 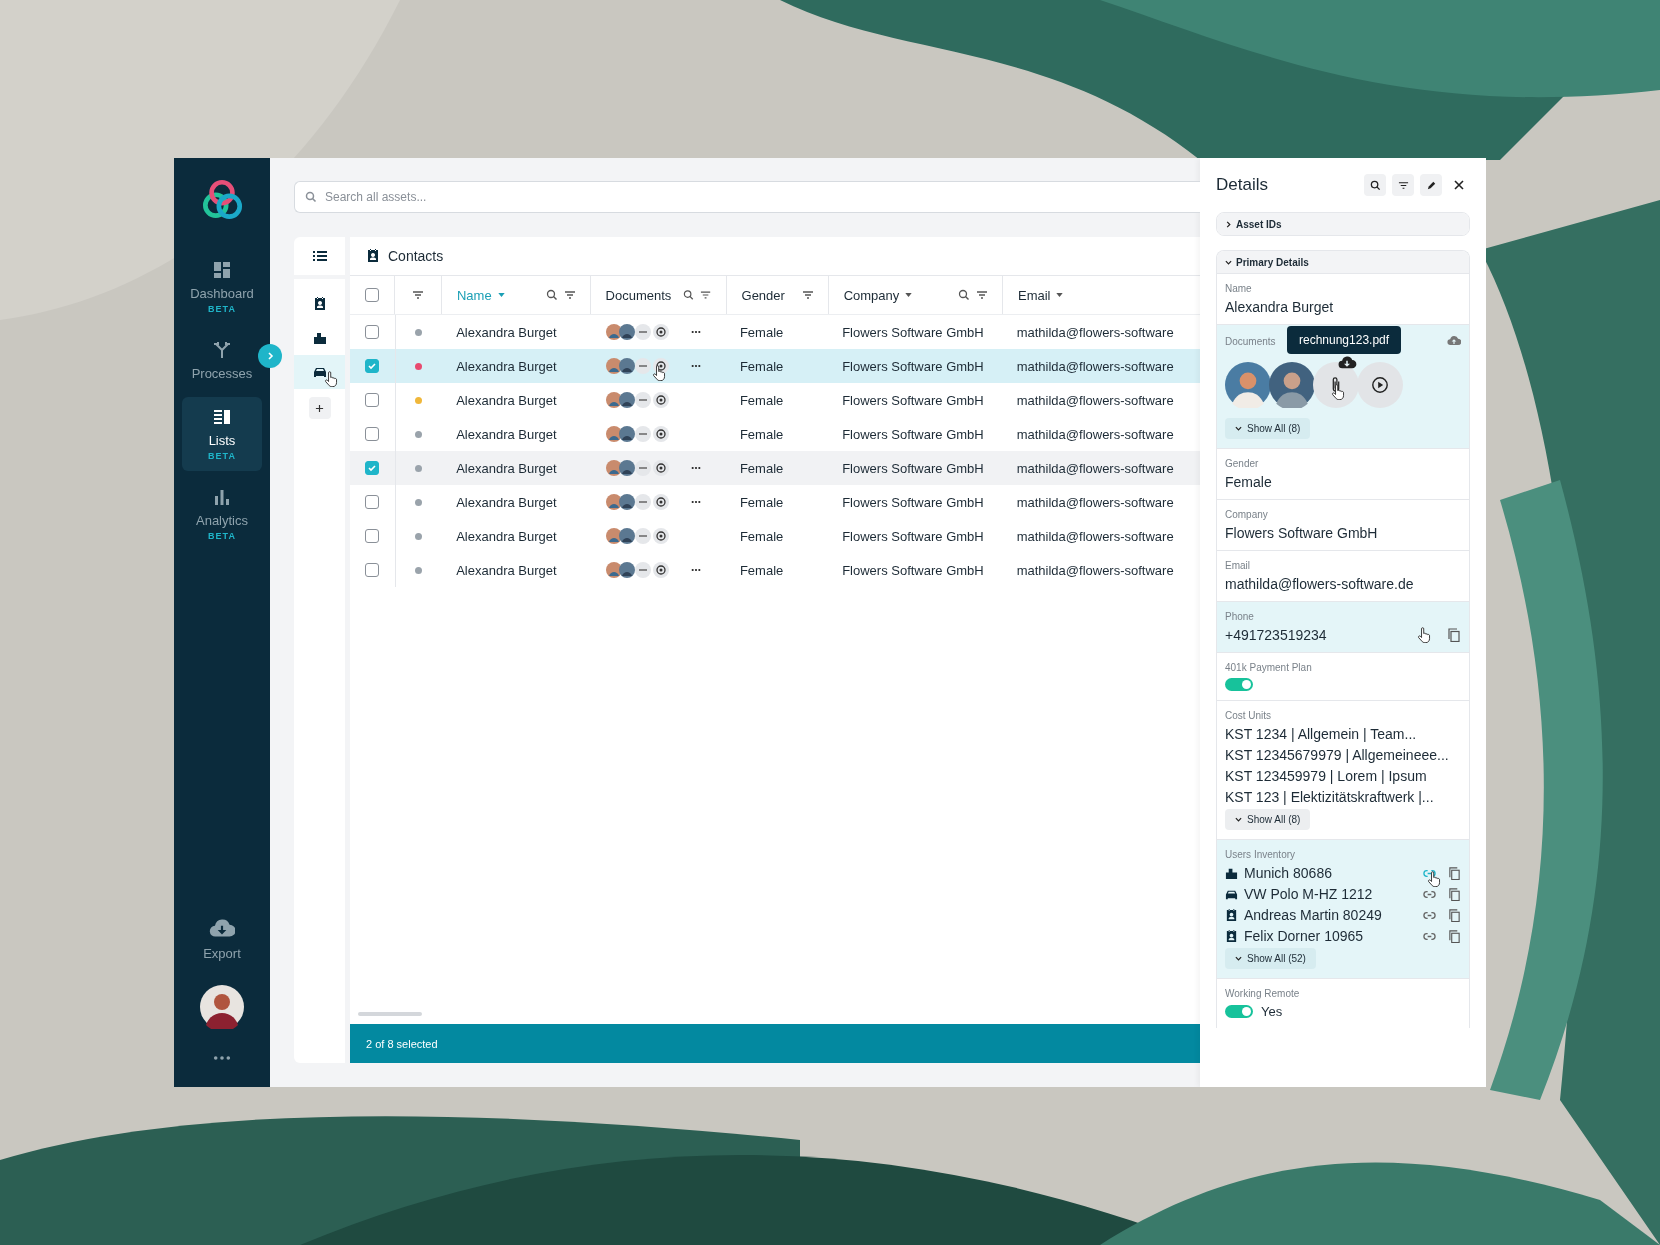 I want to click on section-header: Primary Details, so click(x=1343, y=262).